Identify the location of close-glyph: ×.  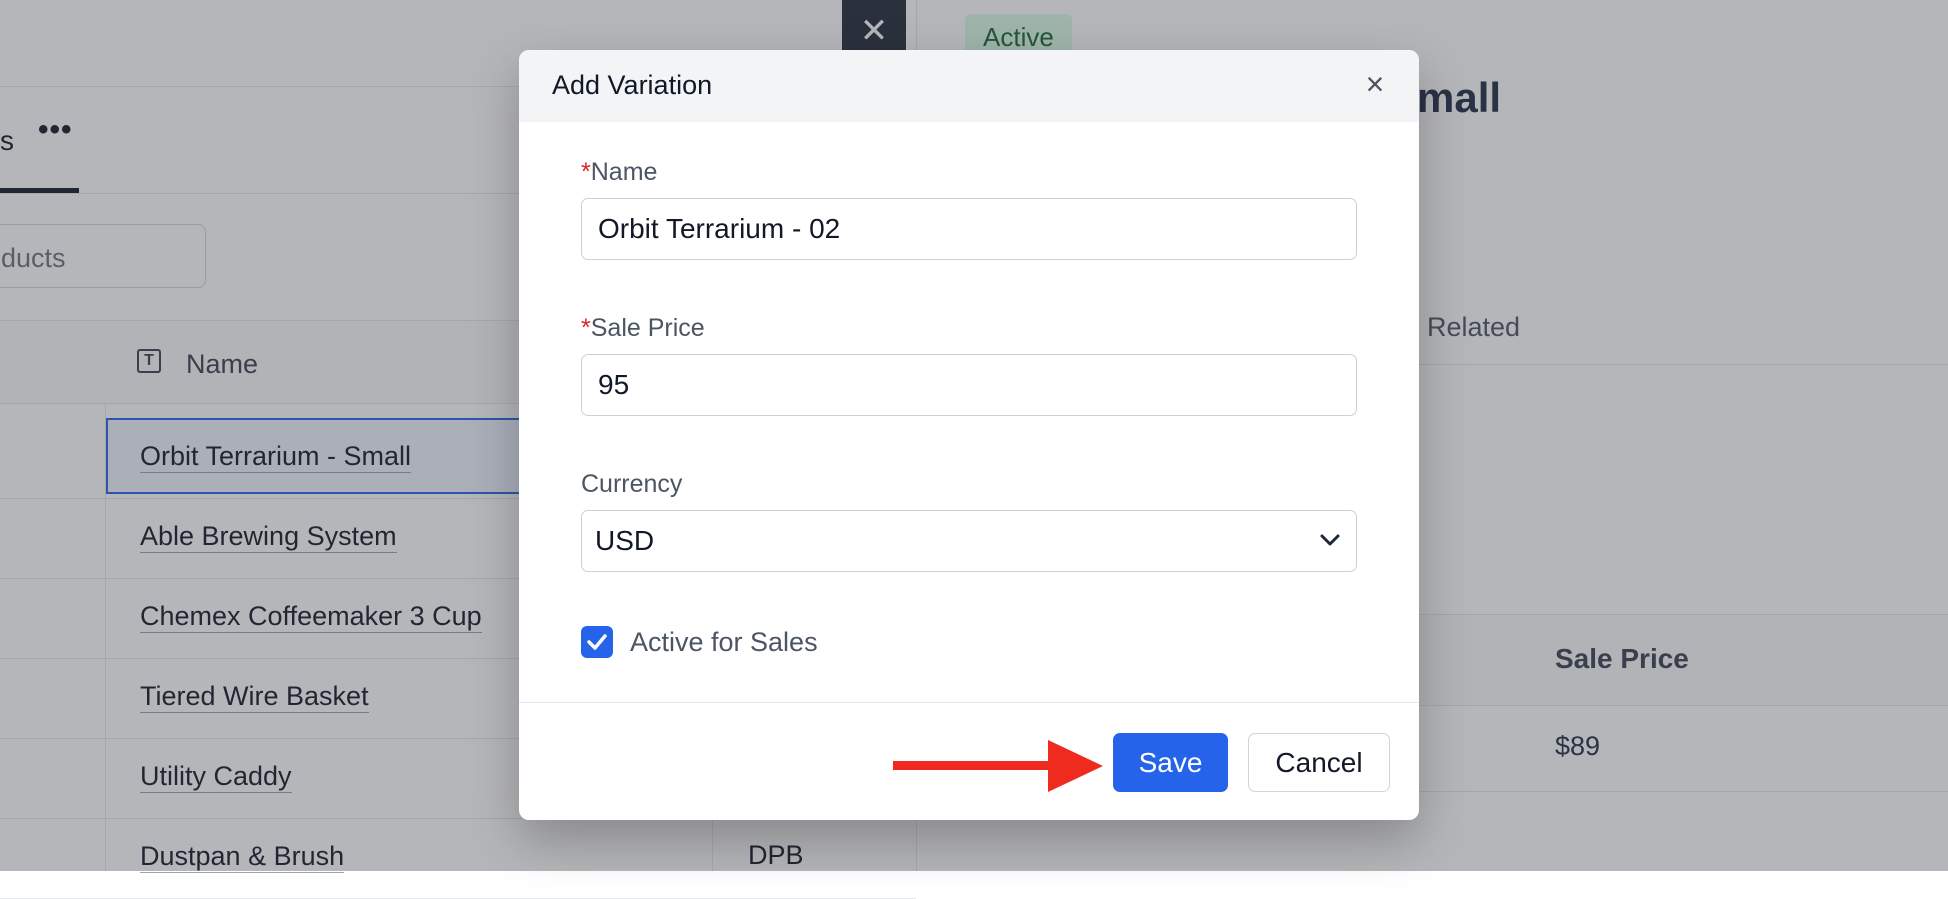
(1375, 84).